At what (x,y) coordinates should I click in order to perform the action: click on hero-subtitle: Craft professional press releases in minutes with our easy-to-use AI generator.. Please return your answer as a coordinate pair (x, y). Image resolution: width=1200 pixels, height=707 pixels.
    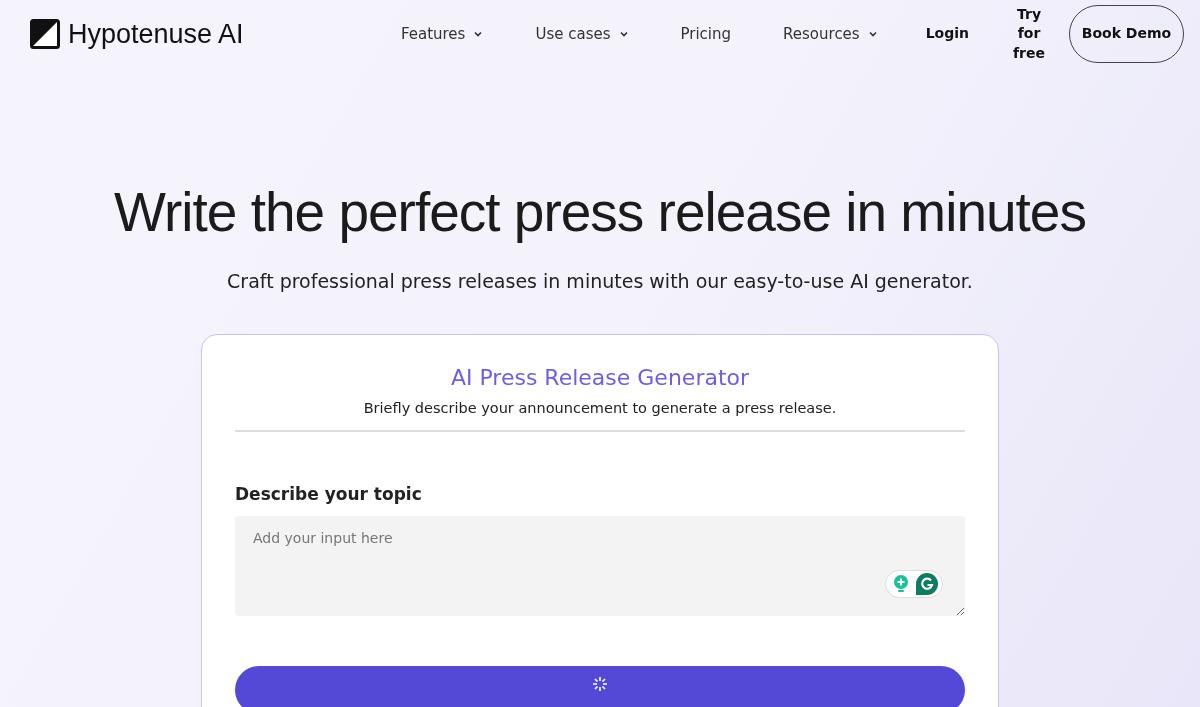
    Looking at the image, I should click on (600, 281).